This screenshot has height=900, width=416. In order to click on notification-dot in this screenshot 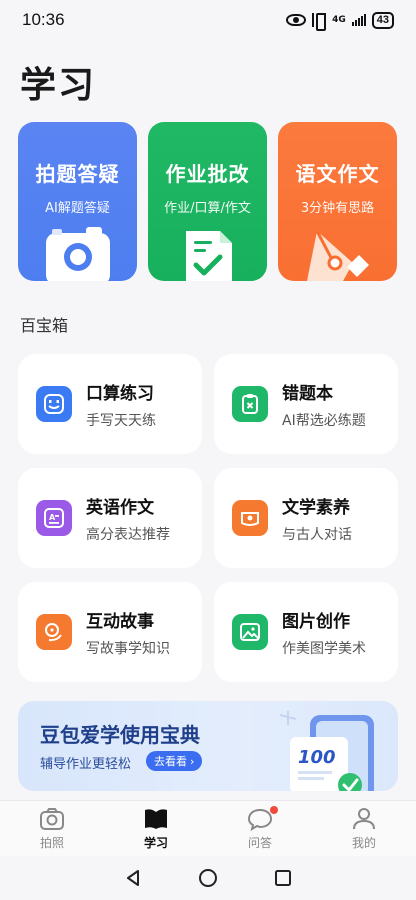, I will do `click(274, 810)`.